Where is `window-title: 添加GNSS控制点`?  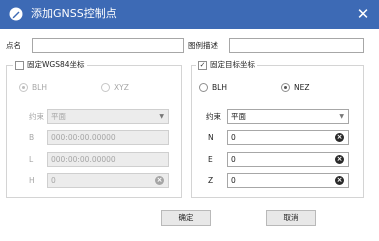 window-title: 添加GNSS控制点 is located at coordinates (74, 13).